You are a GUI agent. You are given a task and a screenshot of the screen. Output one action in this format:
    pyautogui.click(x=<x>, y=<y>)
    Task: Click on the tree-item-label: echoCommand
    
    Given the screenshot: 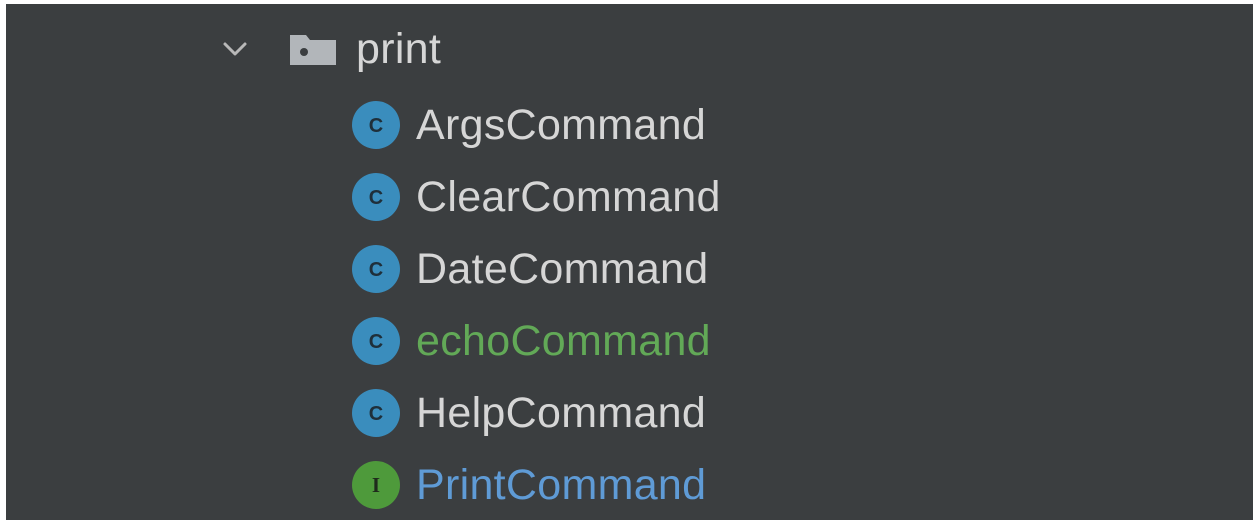 What is the action you would take?
    pyautogui.click(x=563, y=341)
    